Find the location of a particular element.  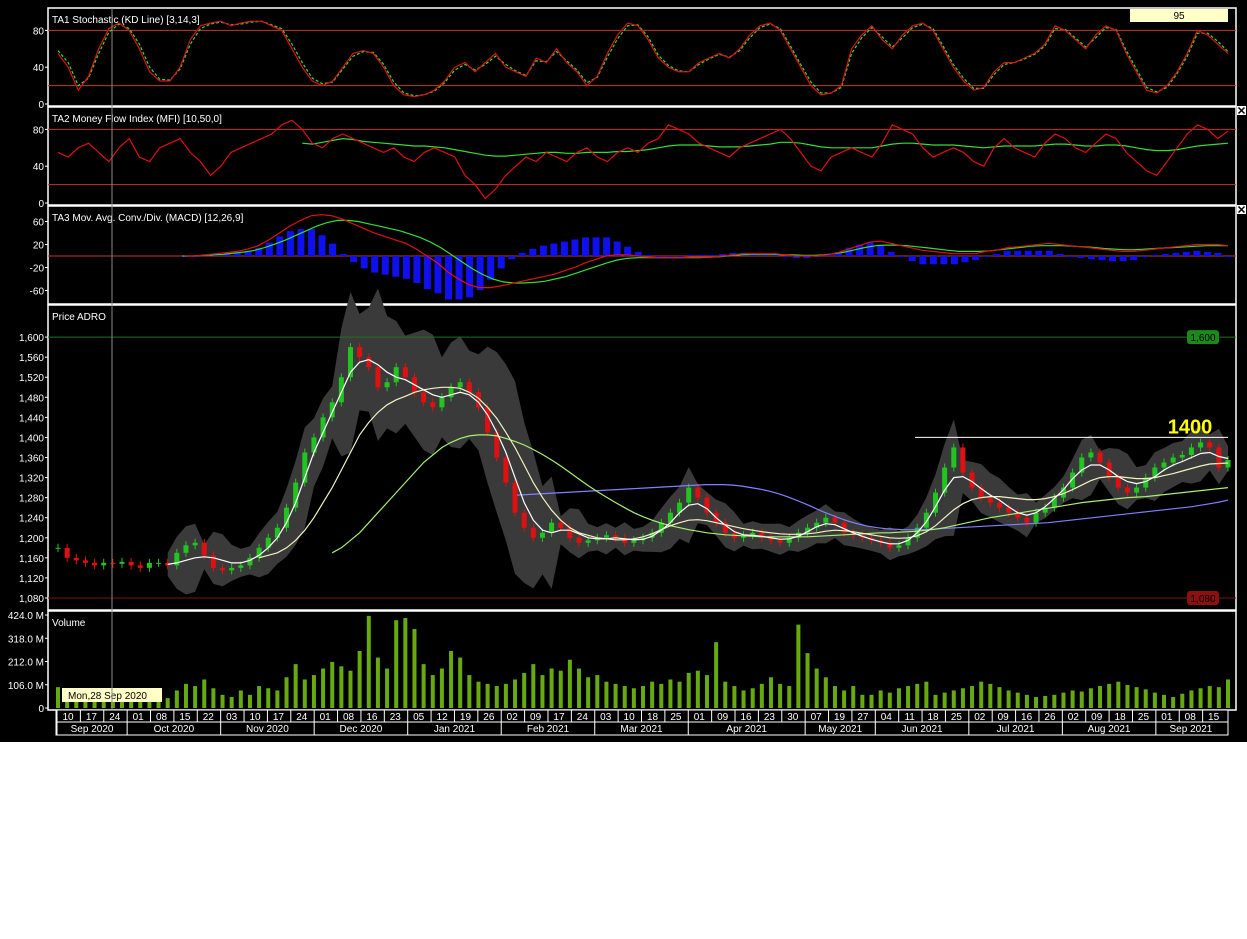

x-axis-month-label: Dec 2020 is located at coordinates (361, 729).